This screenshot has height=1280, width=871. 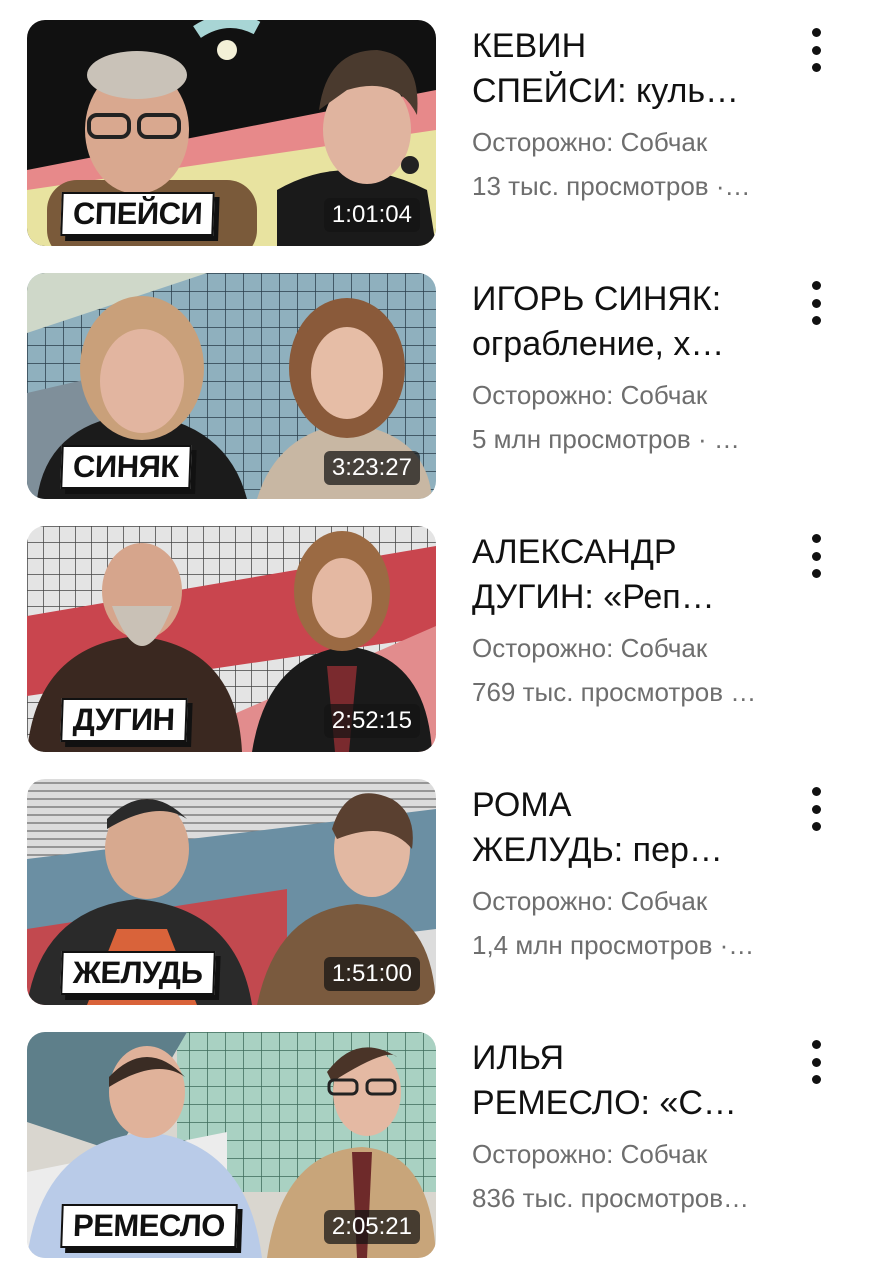 What do you see at coordinates (231, 133) in the screenshot?
I see `video-thumbnail: СПЕЙСИ 1:01:04` at bounding box center [231, 133].